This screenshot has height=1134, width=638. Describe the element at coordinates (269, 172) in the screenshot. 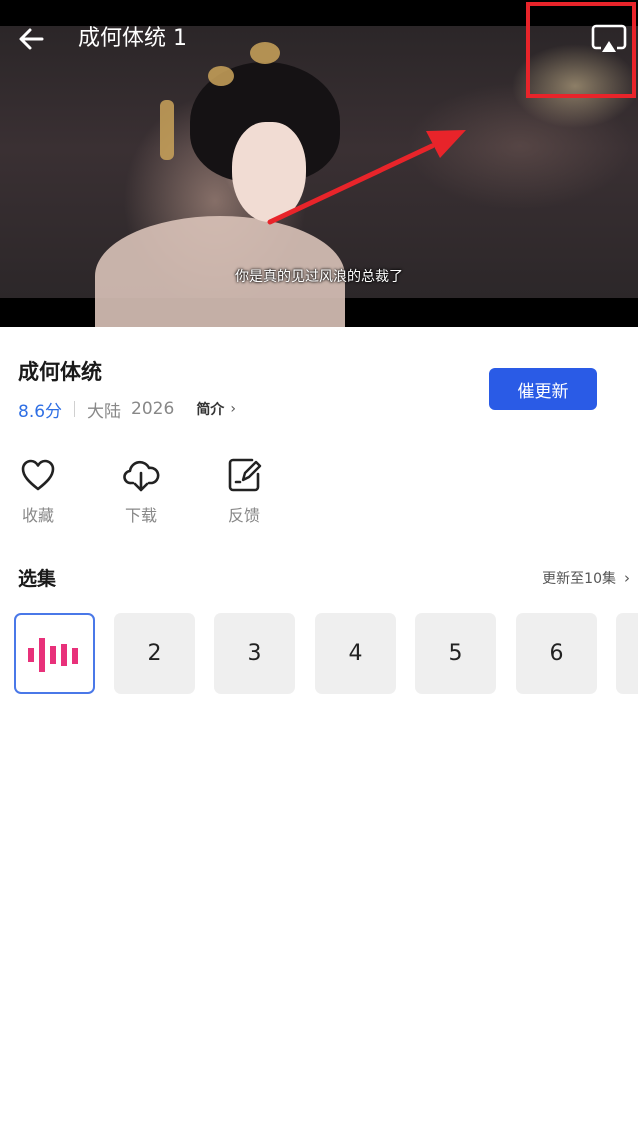

I see `video-figure-face` at that location.